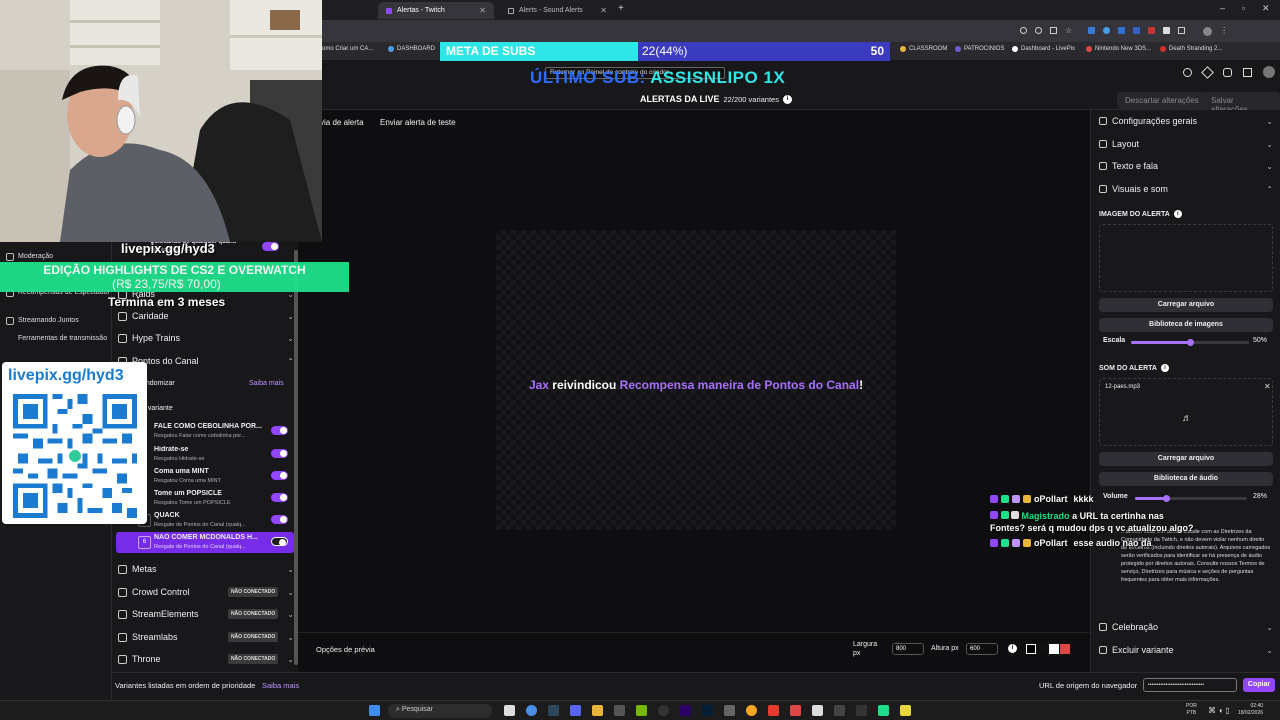 This screenshot has height=720, width=1280. What do you see at coordinates (1186, 479) in the screenshot?
I see `audio-library-button: Biblioteca de áudio` at bounding box center [1186, 479].